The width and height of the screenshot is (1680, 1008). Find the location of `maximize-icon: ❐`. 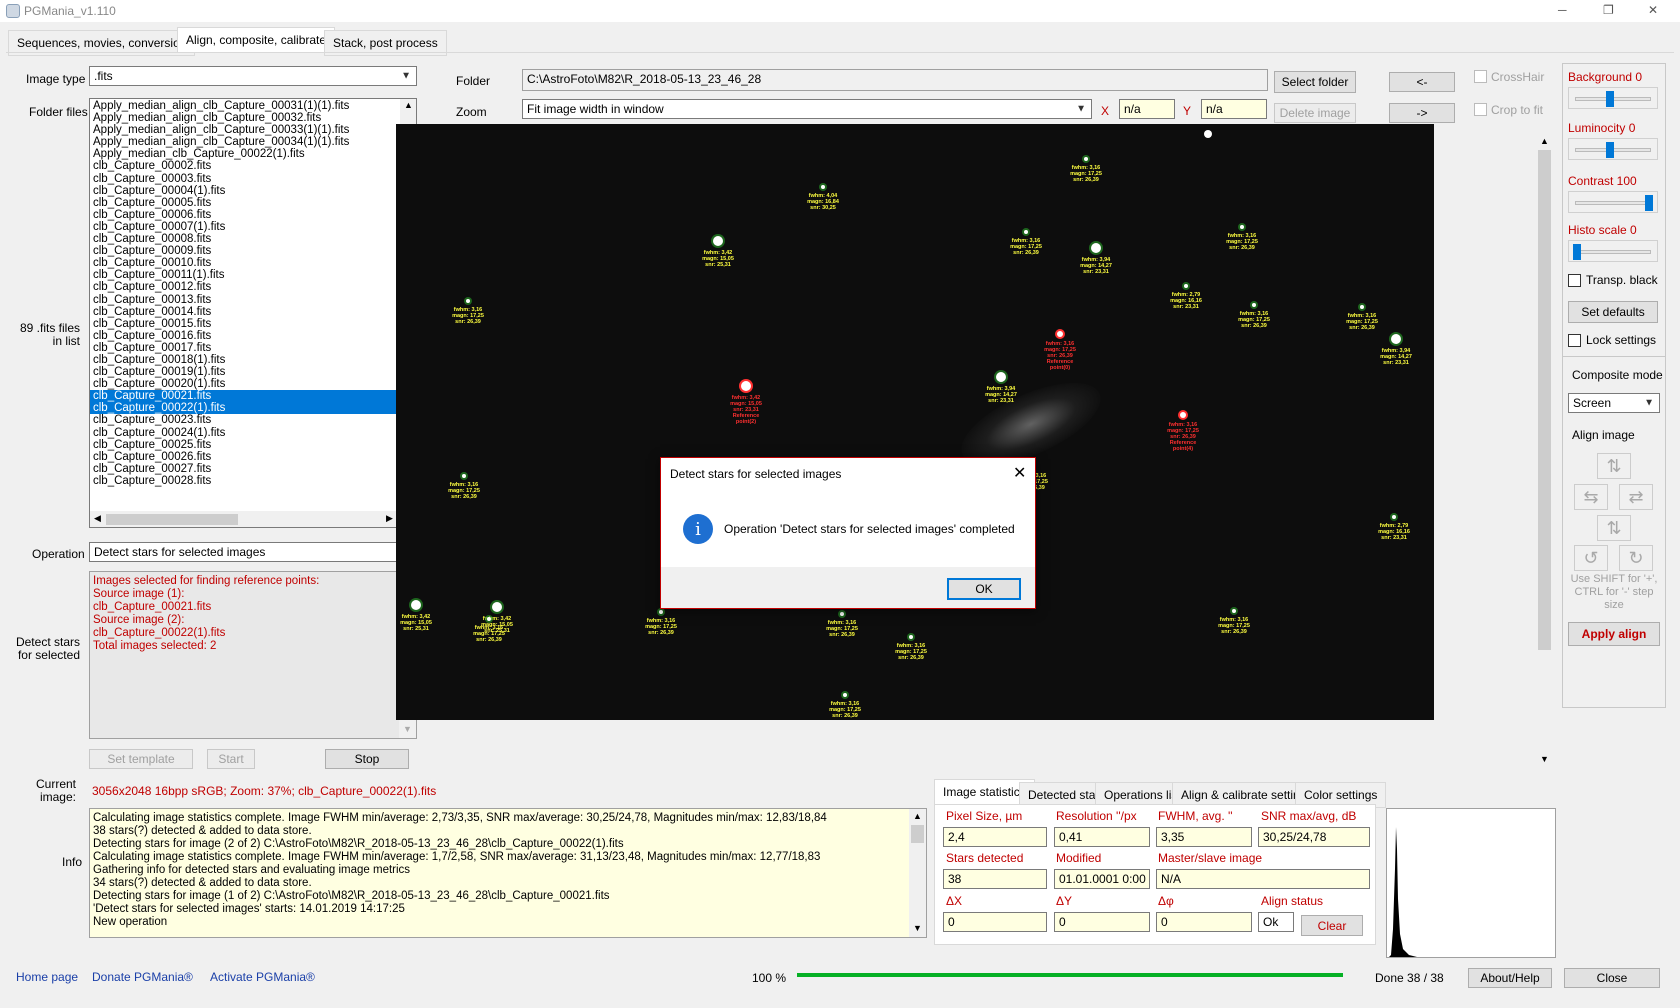

maximize-icon: ❐ is located at coordinates (1608, 10).